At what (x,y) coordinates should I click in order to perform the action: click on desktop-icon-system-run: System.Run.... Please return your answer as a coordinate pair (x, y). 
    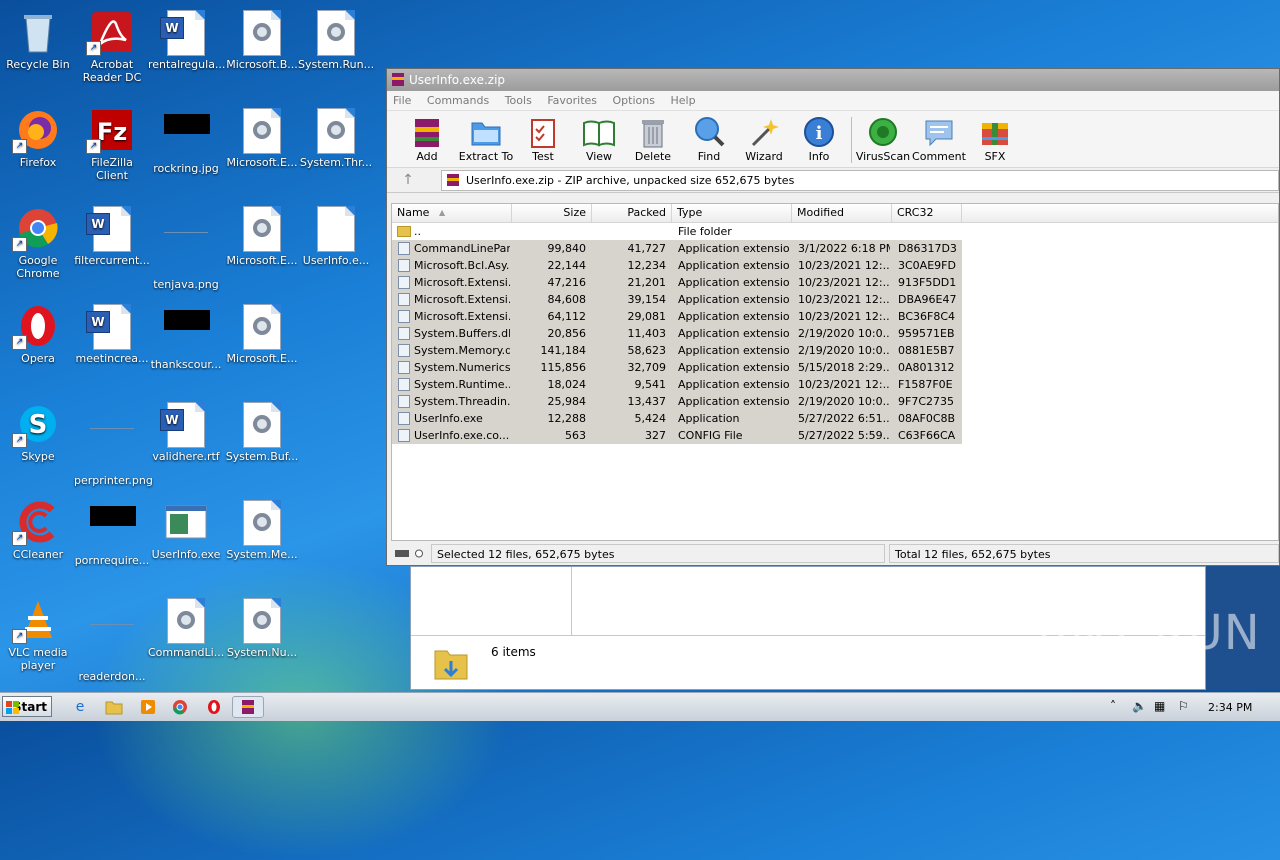
    Looking at the image, I should click on (336, 37).